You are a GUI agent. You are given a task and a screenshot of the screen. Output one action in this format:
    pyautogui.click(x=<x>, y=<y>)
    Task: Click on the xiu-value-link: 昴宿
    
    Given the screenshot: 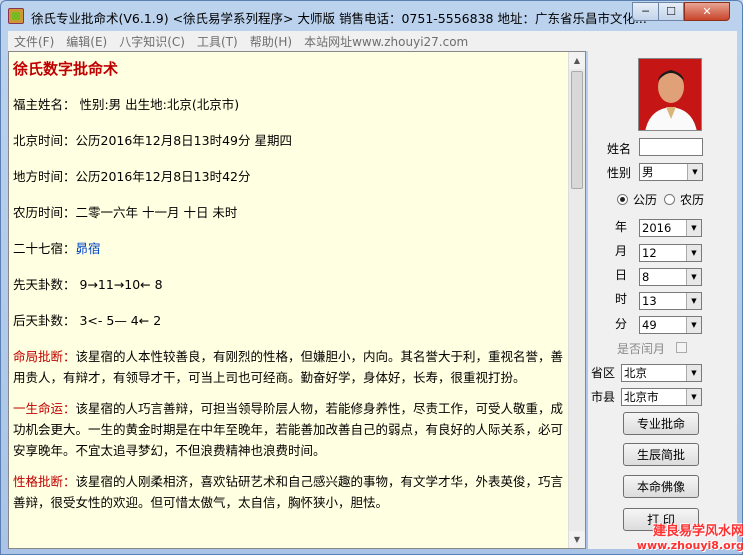 What is the action you would take?
    pyautogui.click(x=88, y=248)
    